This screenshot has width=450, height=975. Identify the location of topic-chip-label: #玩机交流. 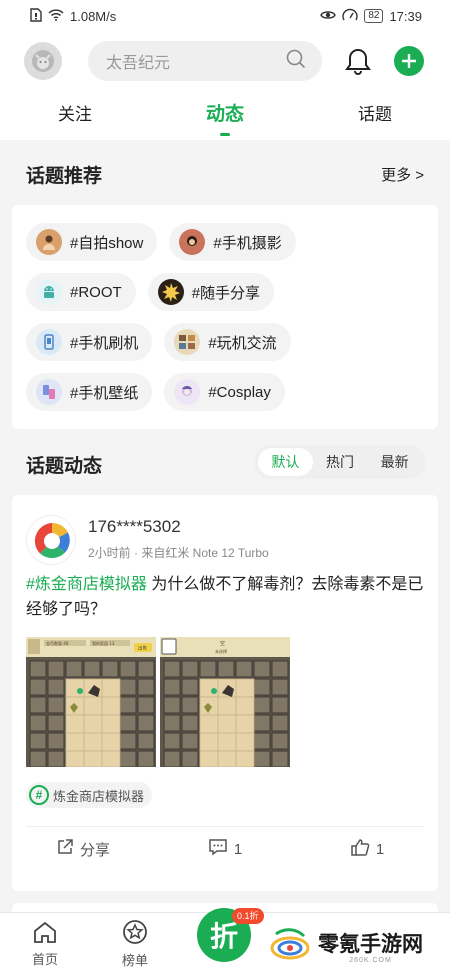
(242, 343).